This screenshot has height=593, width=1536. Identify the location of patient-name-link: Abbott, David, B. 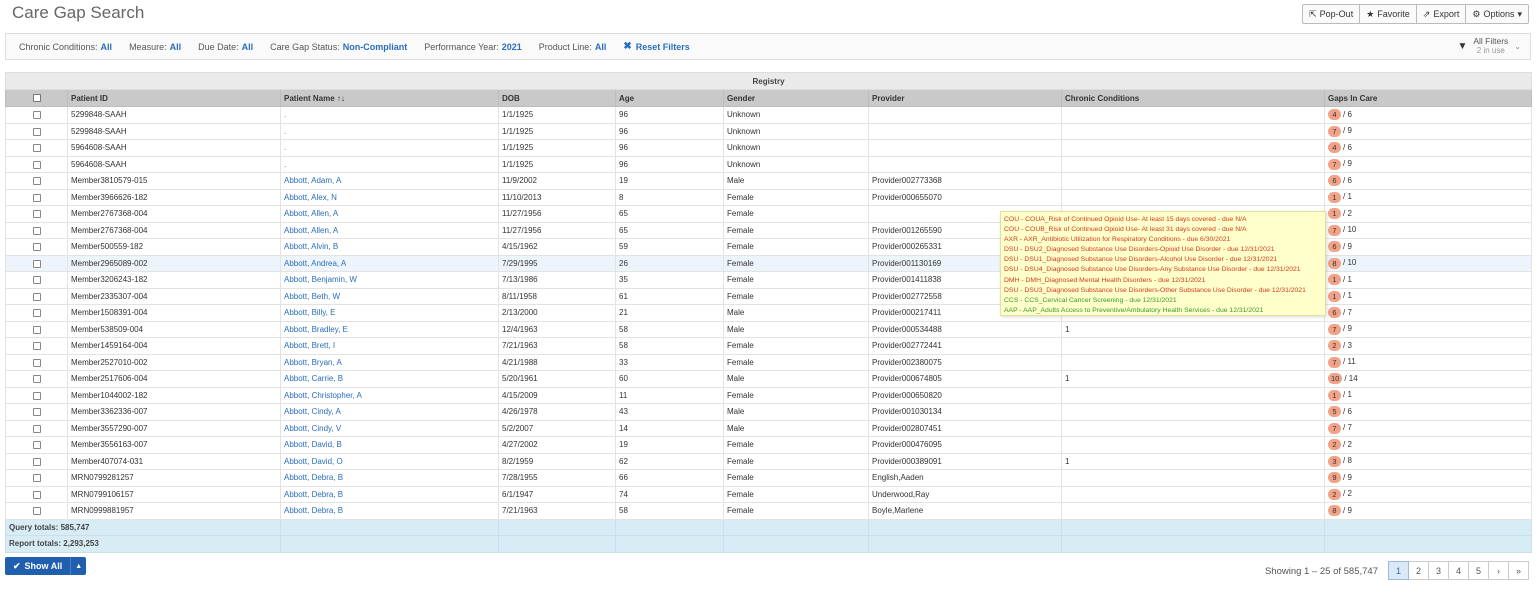
(389, 445).